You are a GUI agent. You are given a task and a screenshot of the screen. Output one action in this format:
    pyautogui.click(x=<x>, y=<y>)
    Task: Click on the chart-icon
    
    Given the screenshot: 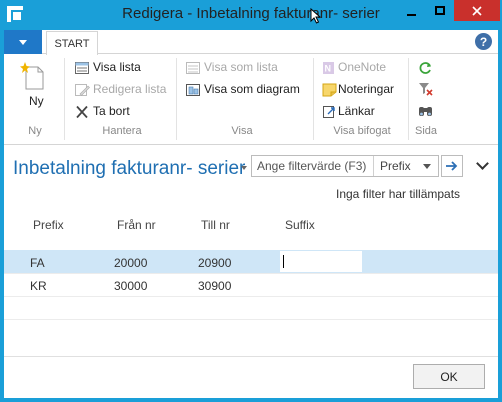 What is the action you would take?
    pyautogui.click(x=193, y=90)
    